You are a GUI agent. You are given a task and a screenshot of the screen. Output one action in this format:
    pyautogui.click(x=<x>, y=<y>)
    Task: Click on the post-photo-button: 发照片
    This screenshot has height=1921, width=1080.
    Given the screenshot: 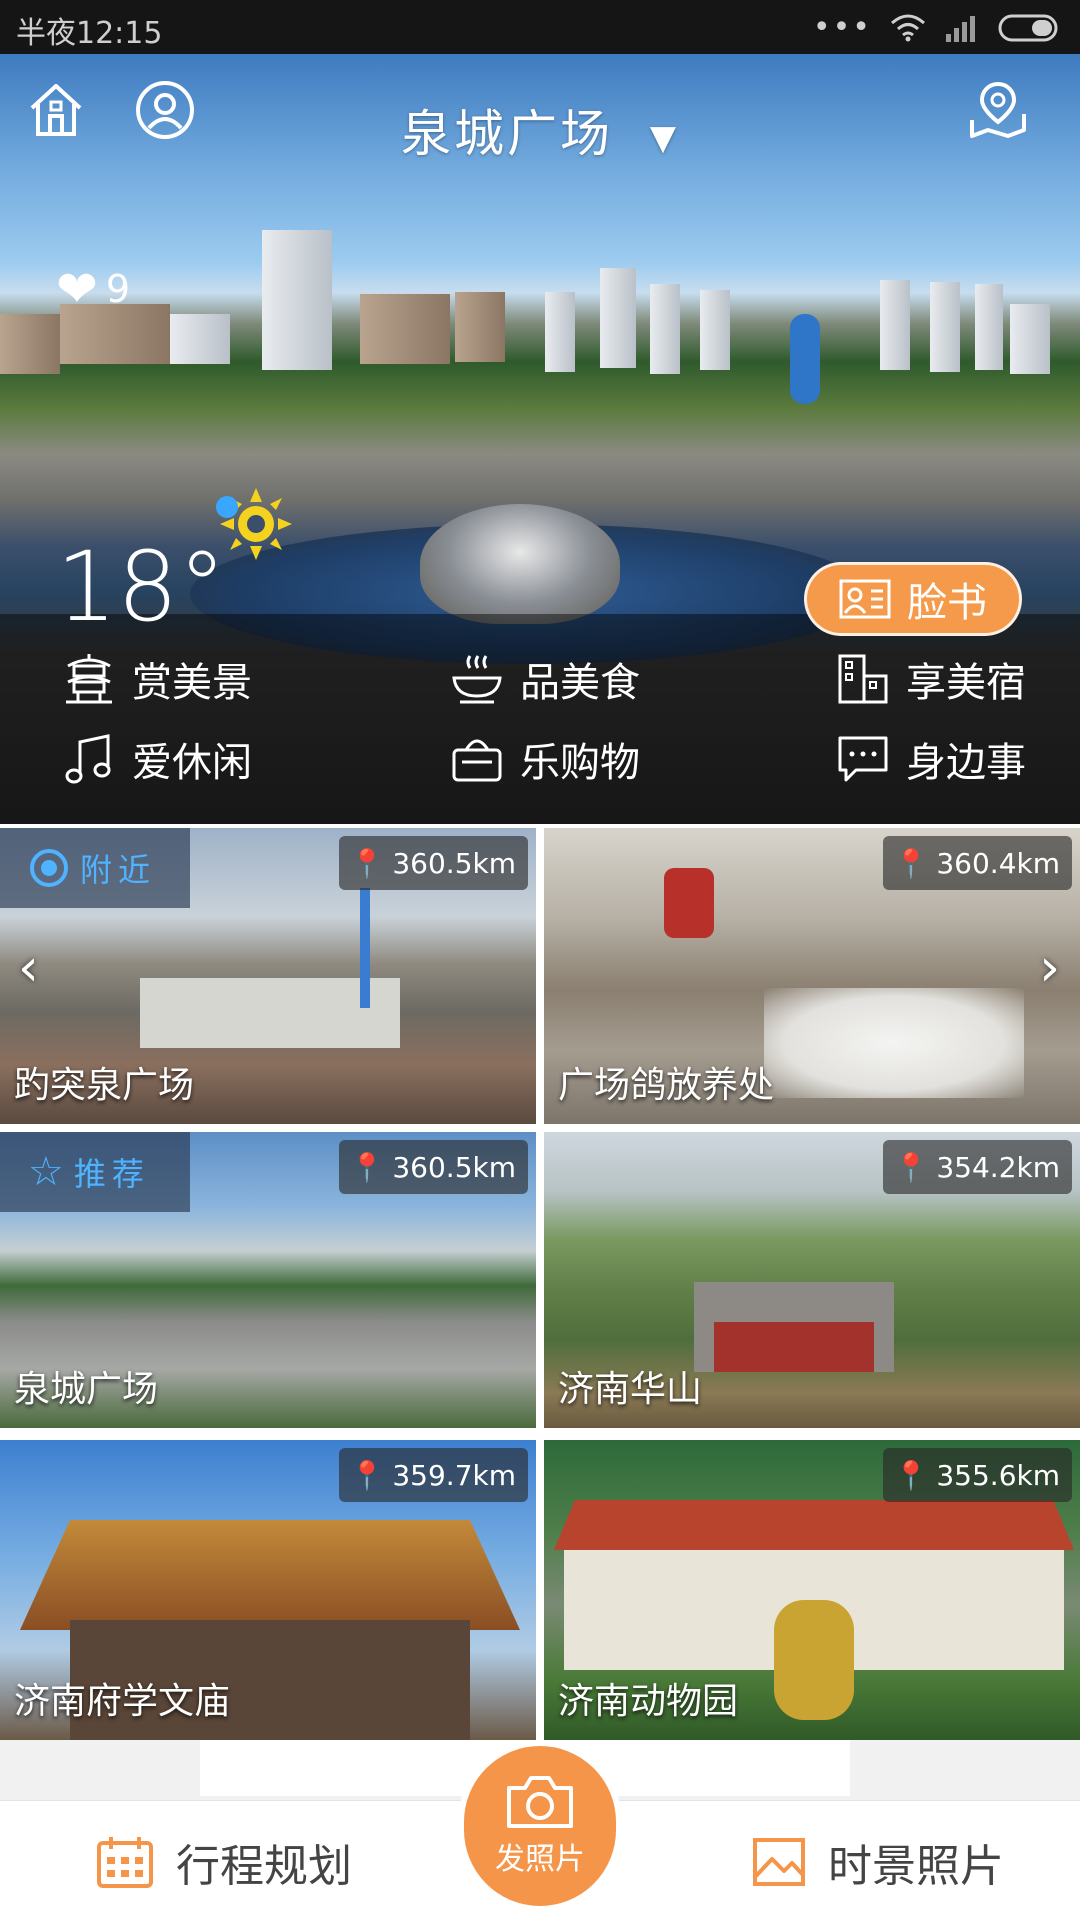 What is the action you would take?
    pyautogui.click(x=540, y=1826)
    